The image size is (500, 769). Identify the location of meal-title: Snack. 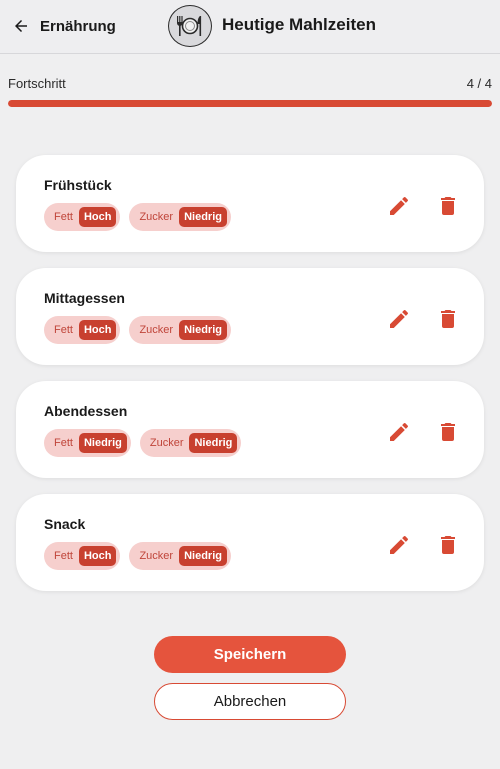
(65, 524).